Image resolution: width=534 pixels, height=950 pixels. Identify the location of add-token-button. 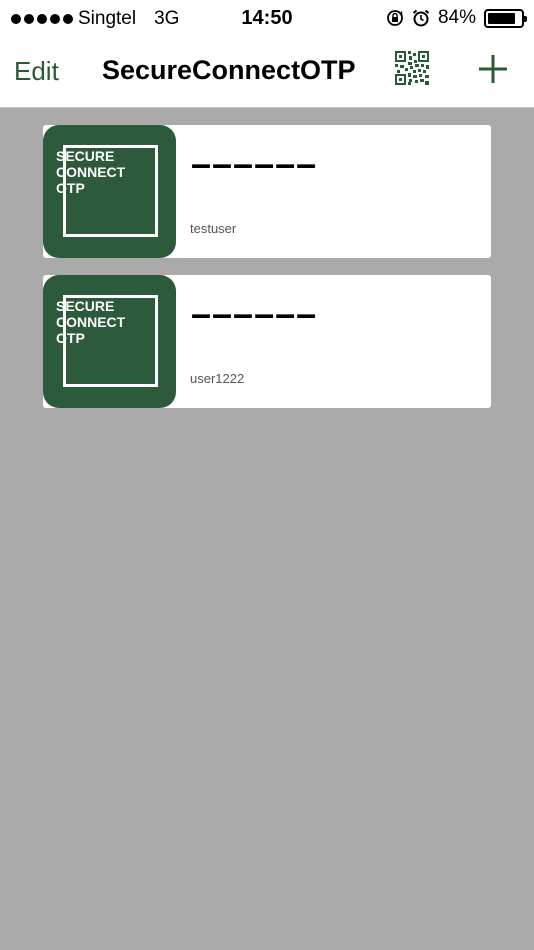
(493, 69).